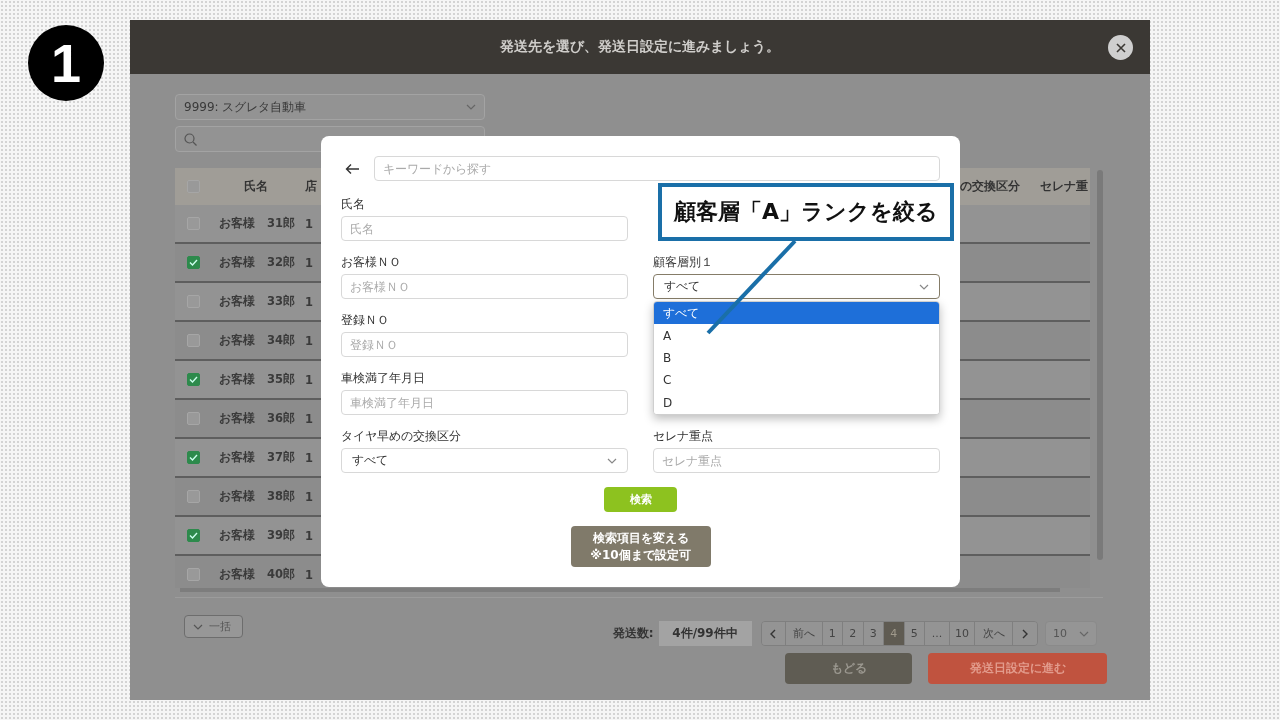  I want to click on dropdown-option: A, so click(796, 335).